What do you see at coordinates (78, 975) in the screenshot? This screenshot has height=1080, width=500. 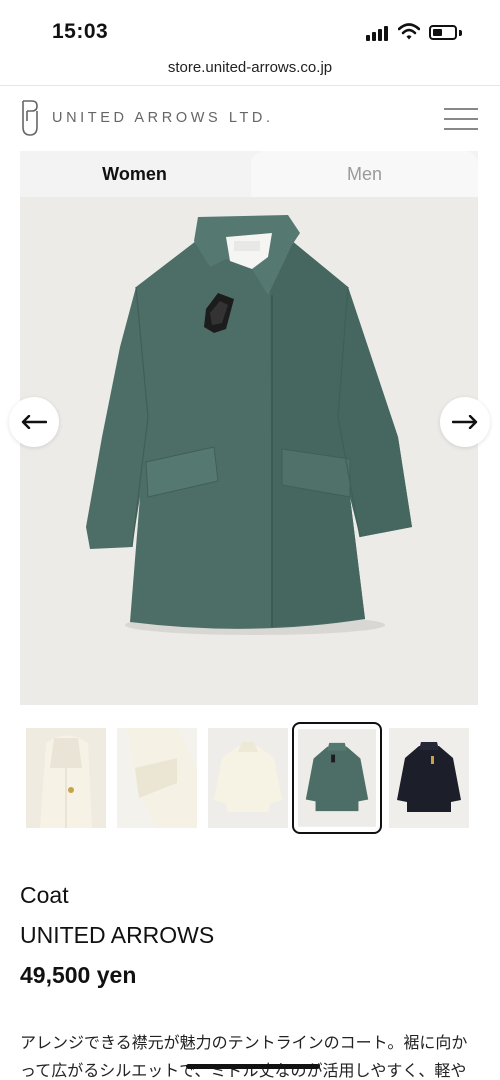 I see `product-price: 49,500 yen` at bounding box center [78, 975].